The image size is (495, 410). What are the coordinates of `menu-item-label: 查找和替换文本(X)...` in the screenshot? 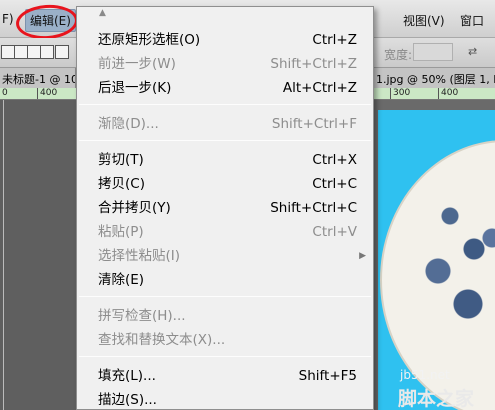 It's located at (162, 340).